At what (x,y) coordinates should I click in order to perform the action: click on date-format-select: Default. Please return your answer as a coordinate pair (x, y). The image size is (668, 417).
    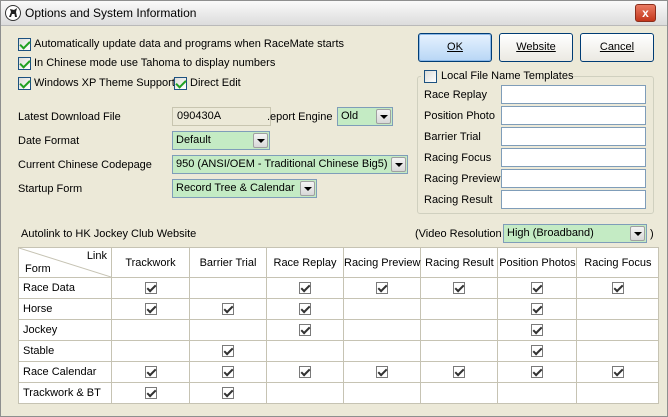
    Looking at the image, I should click on (221, 140).